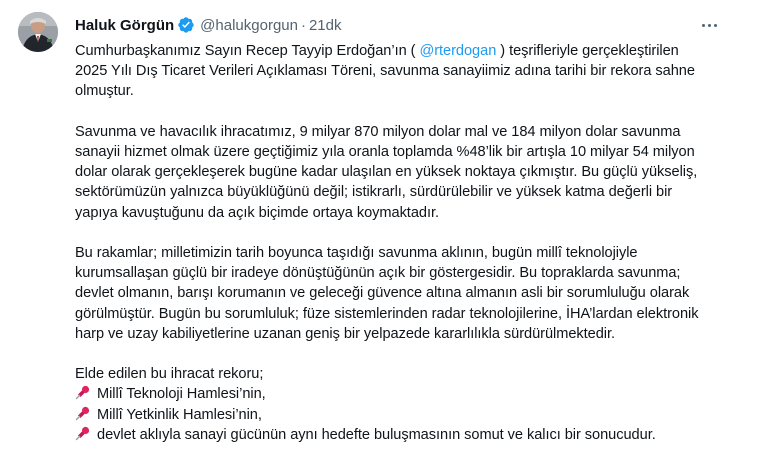 The height and width of the screenshot is (450, 759). I want to click on mention-link: @rterdogan, so click(457, 51).